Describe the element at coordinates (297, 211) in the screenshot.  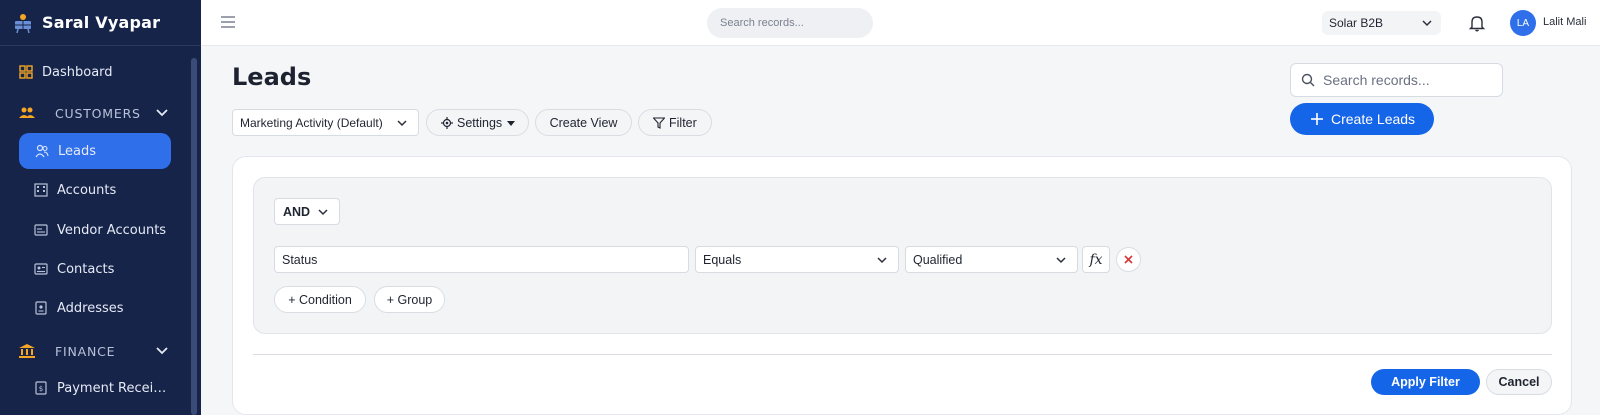
I see `logic-operator-value: AND` at that location.